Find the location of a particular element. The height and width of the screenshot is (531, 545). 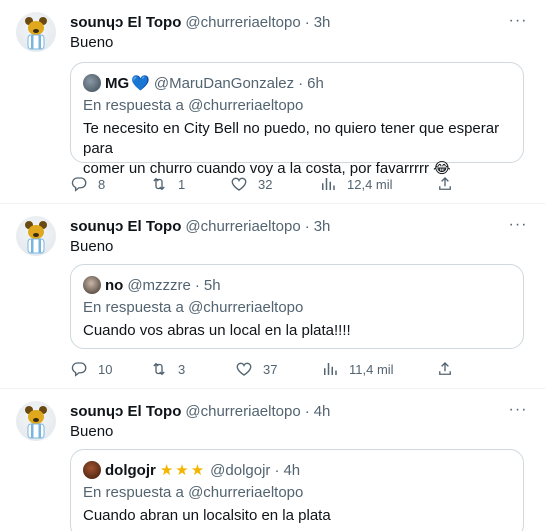

views-button: 11,4 mil is located at coordinates (357, 369).